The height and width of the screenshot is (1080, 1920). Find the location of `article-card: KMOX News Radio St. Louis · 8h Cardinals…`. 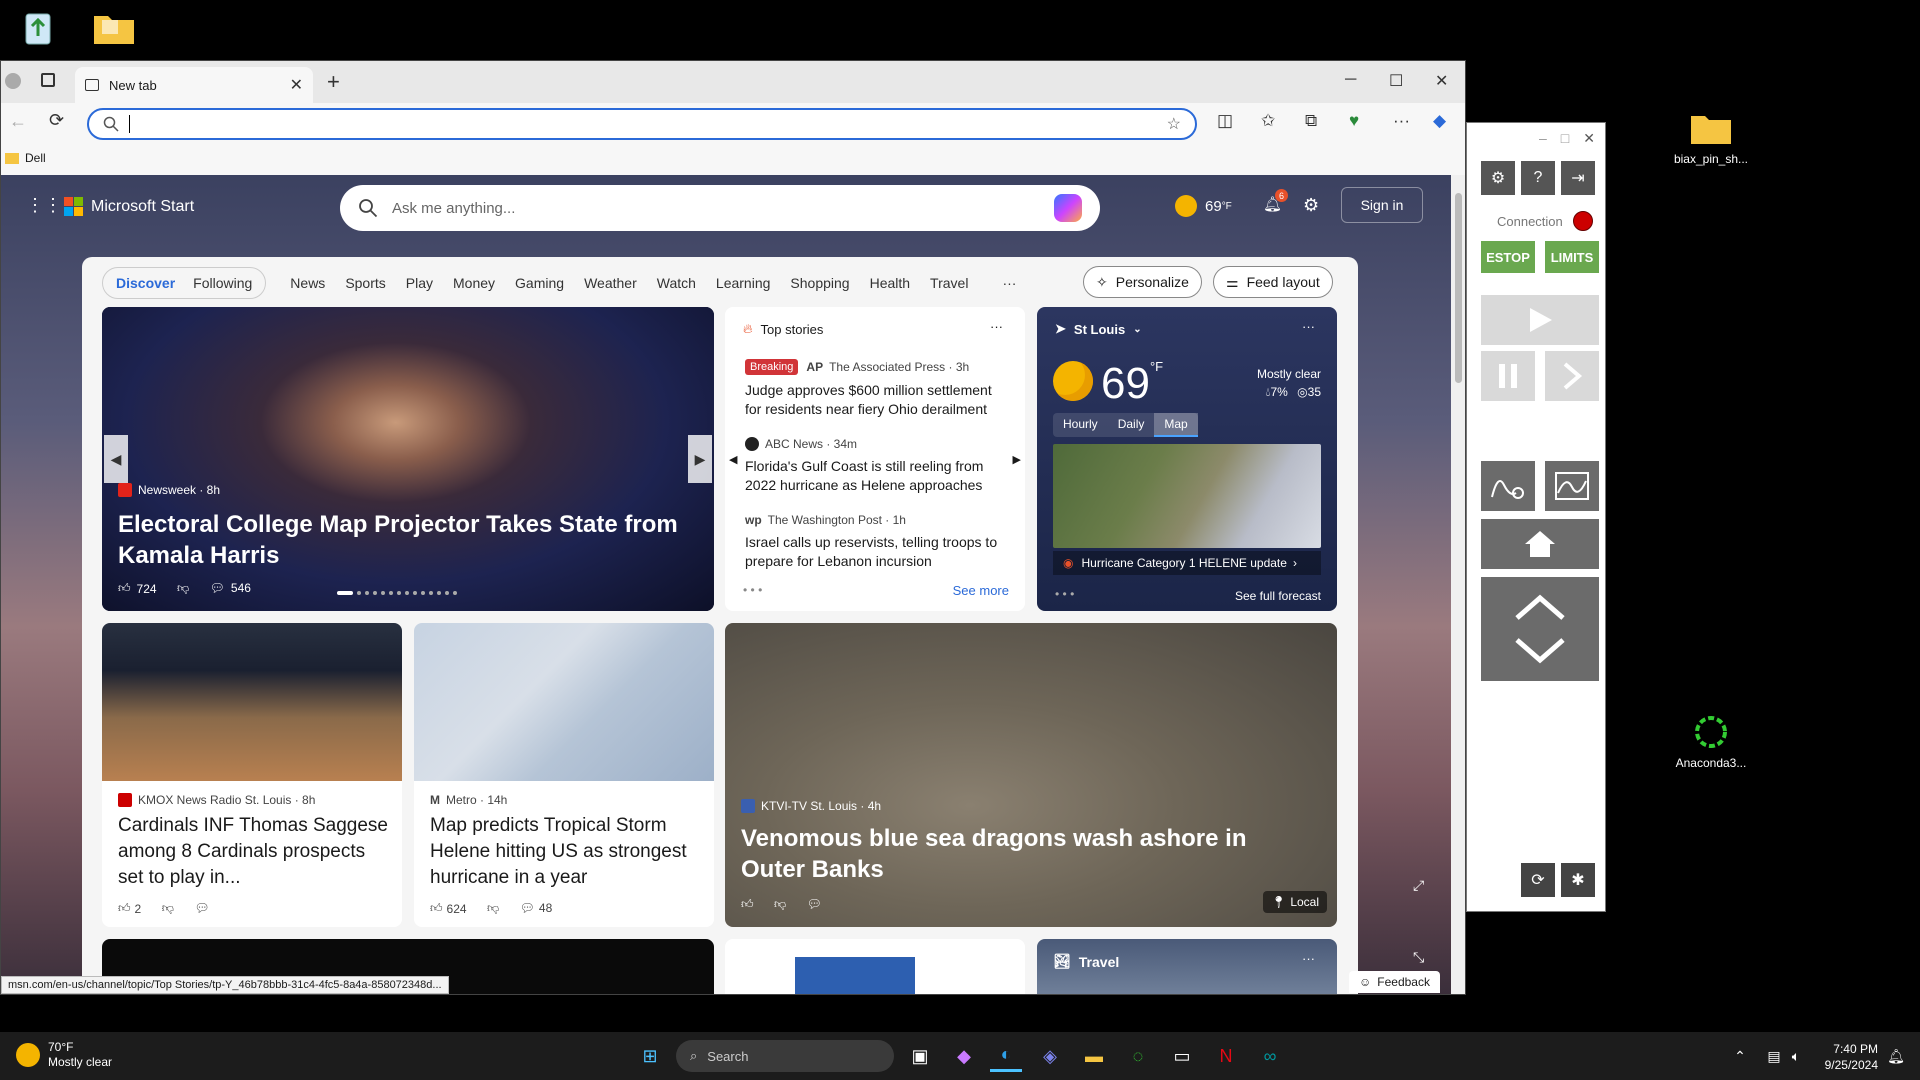

article-card: KMOX News Radio St. Louis · 8h Cardinals… is located at coordinates (252, 775).